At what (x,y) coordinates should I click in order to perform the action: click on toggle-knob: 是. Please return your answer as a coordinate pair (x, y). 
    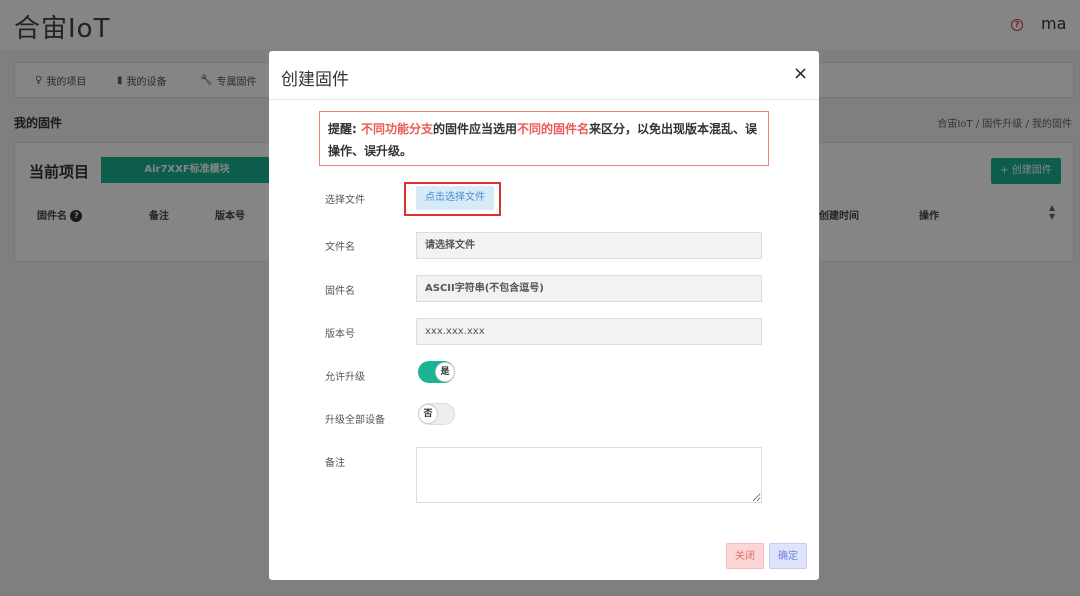
    Looking at the image, I should click on (445, 372).